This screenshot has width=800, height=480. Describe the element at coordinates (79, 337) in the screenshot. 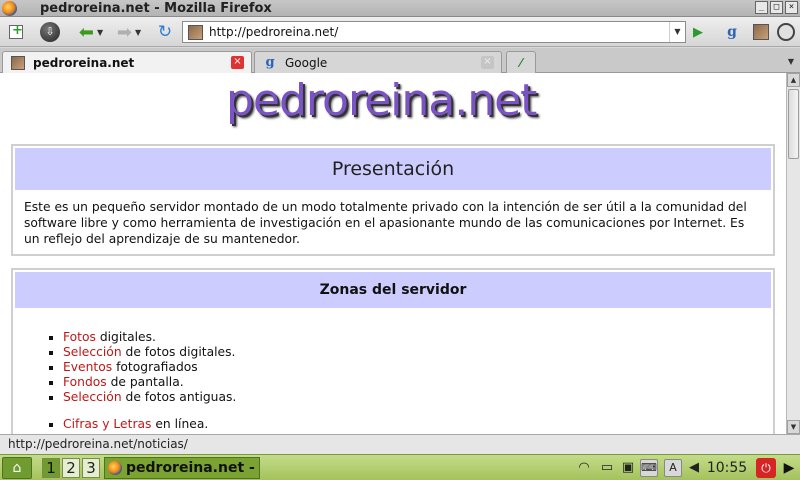

I see `zona-link-fotos: Fotos` at that location.